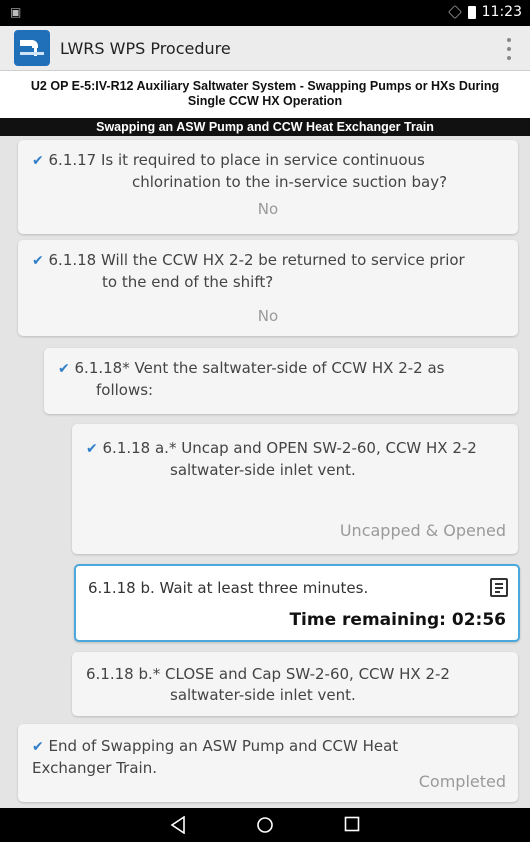 The image size is (530, 842). What do you see at coordinates (454, 12) in the screenshot?
I see `signal-icon` at bounding box center [454, 12].